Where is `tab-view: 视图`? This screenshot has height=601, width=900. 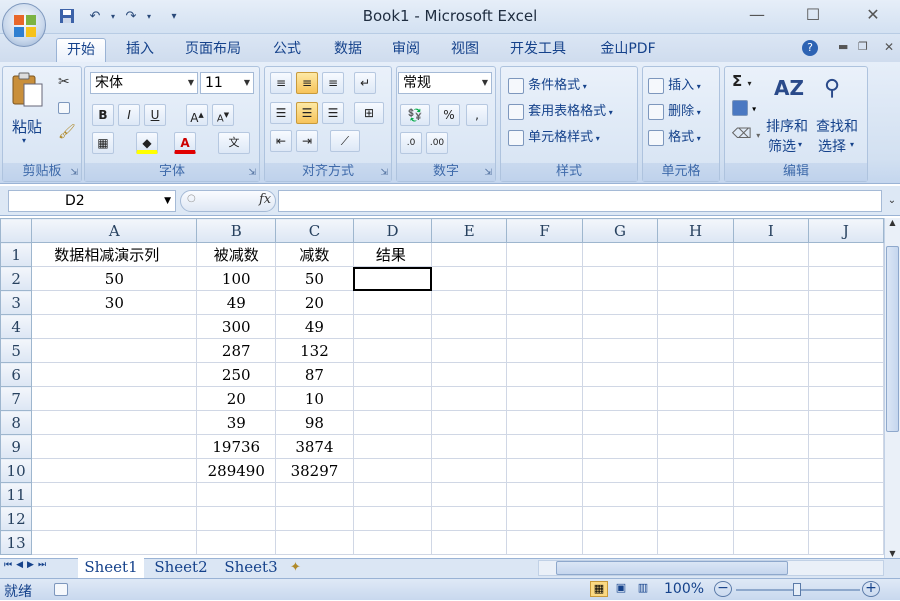
tab-view: 视图 is located at coordinates (465, 50).